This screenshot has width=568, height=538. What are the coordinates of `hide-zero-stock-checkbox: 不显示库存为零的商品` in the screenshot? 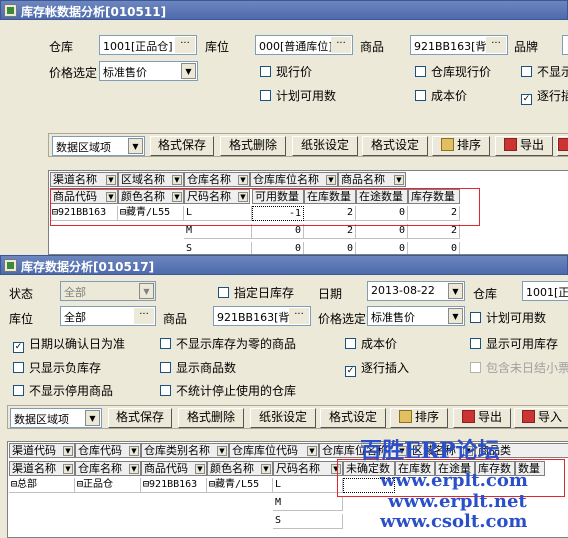 It's located at (228, 343).